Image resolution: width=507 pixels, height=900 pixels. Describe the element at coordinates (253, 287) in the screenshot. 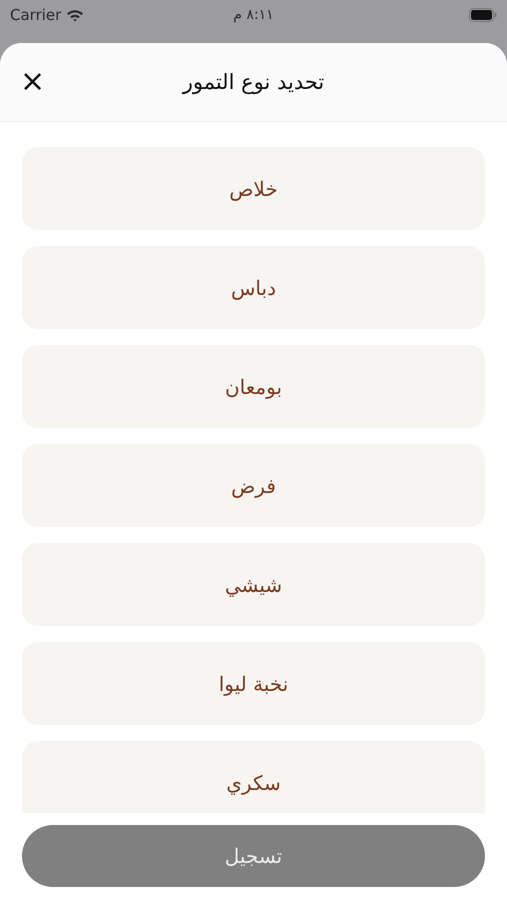

I see `date-type-option: دباس` at that location.